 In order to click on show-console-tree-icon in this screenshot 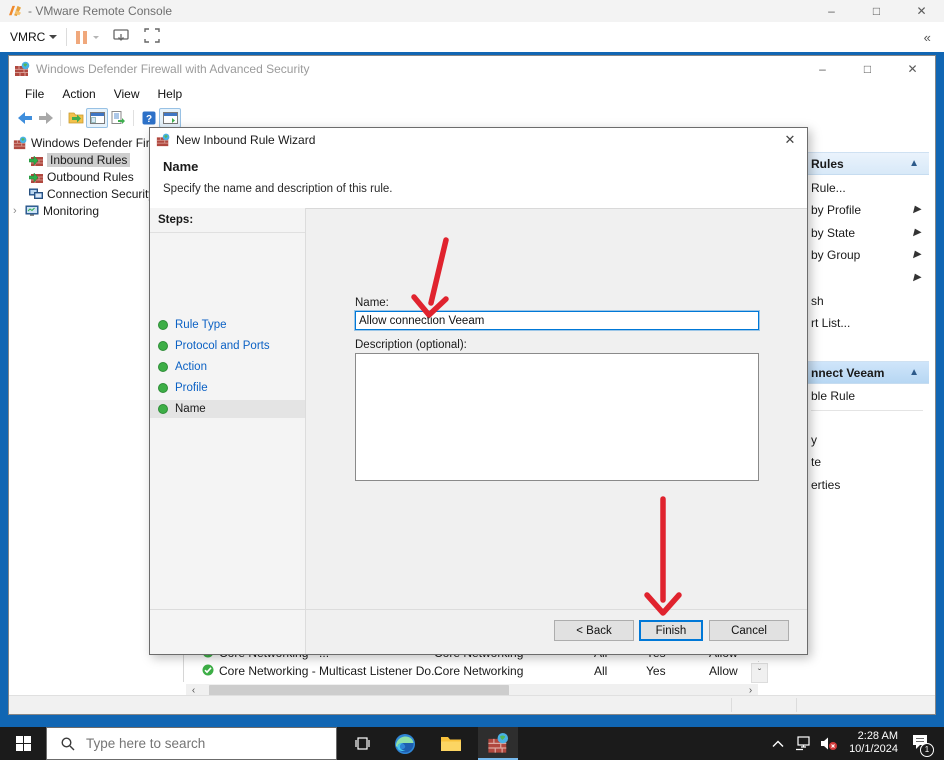, I will do `click(76, 118)`.